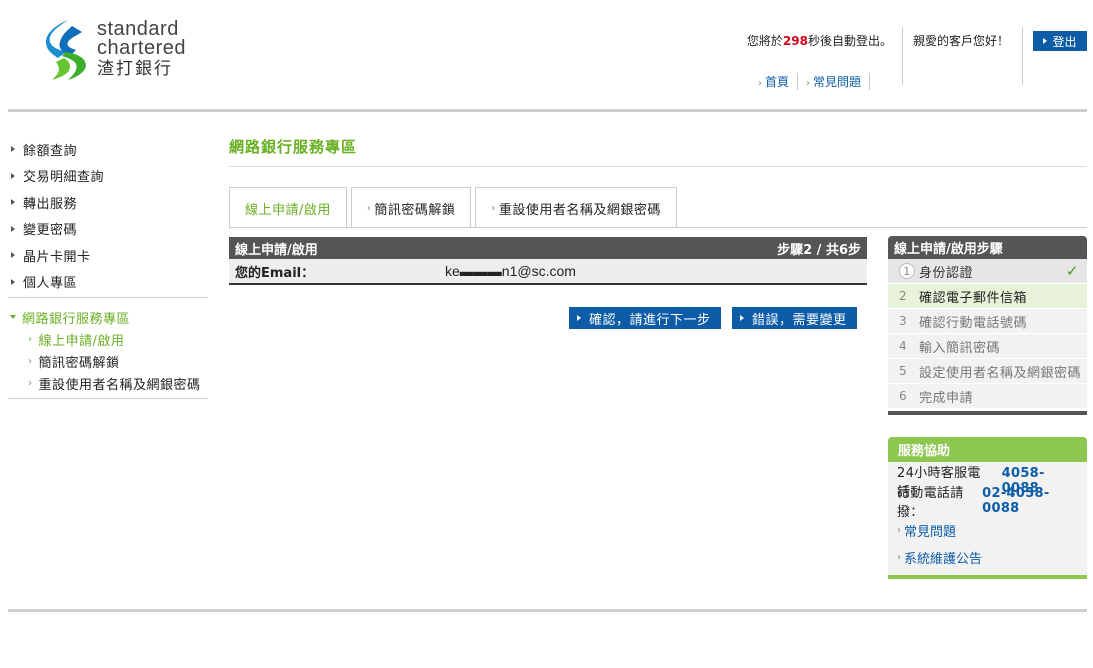 The height and width of the screenshot is (668, 1093). I want to click on step-label: 確認行動電話號碼, so click(973, 323).